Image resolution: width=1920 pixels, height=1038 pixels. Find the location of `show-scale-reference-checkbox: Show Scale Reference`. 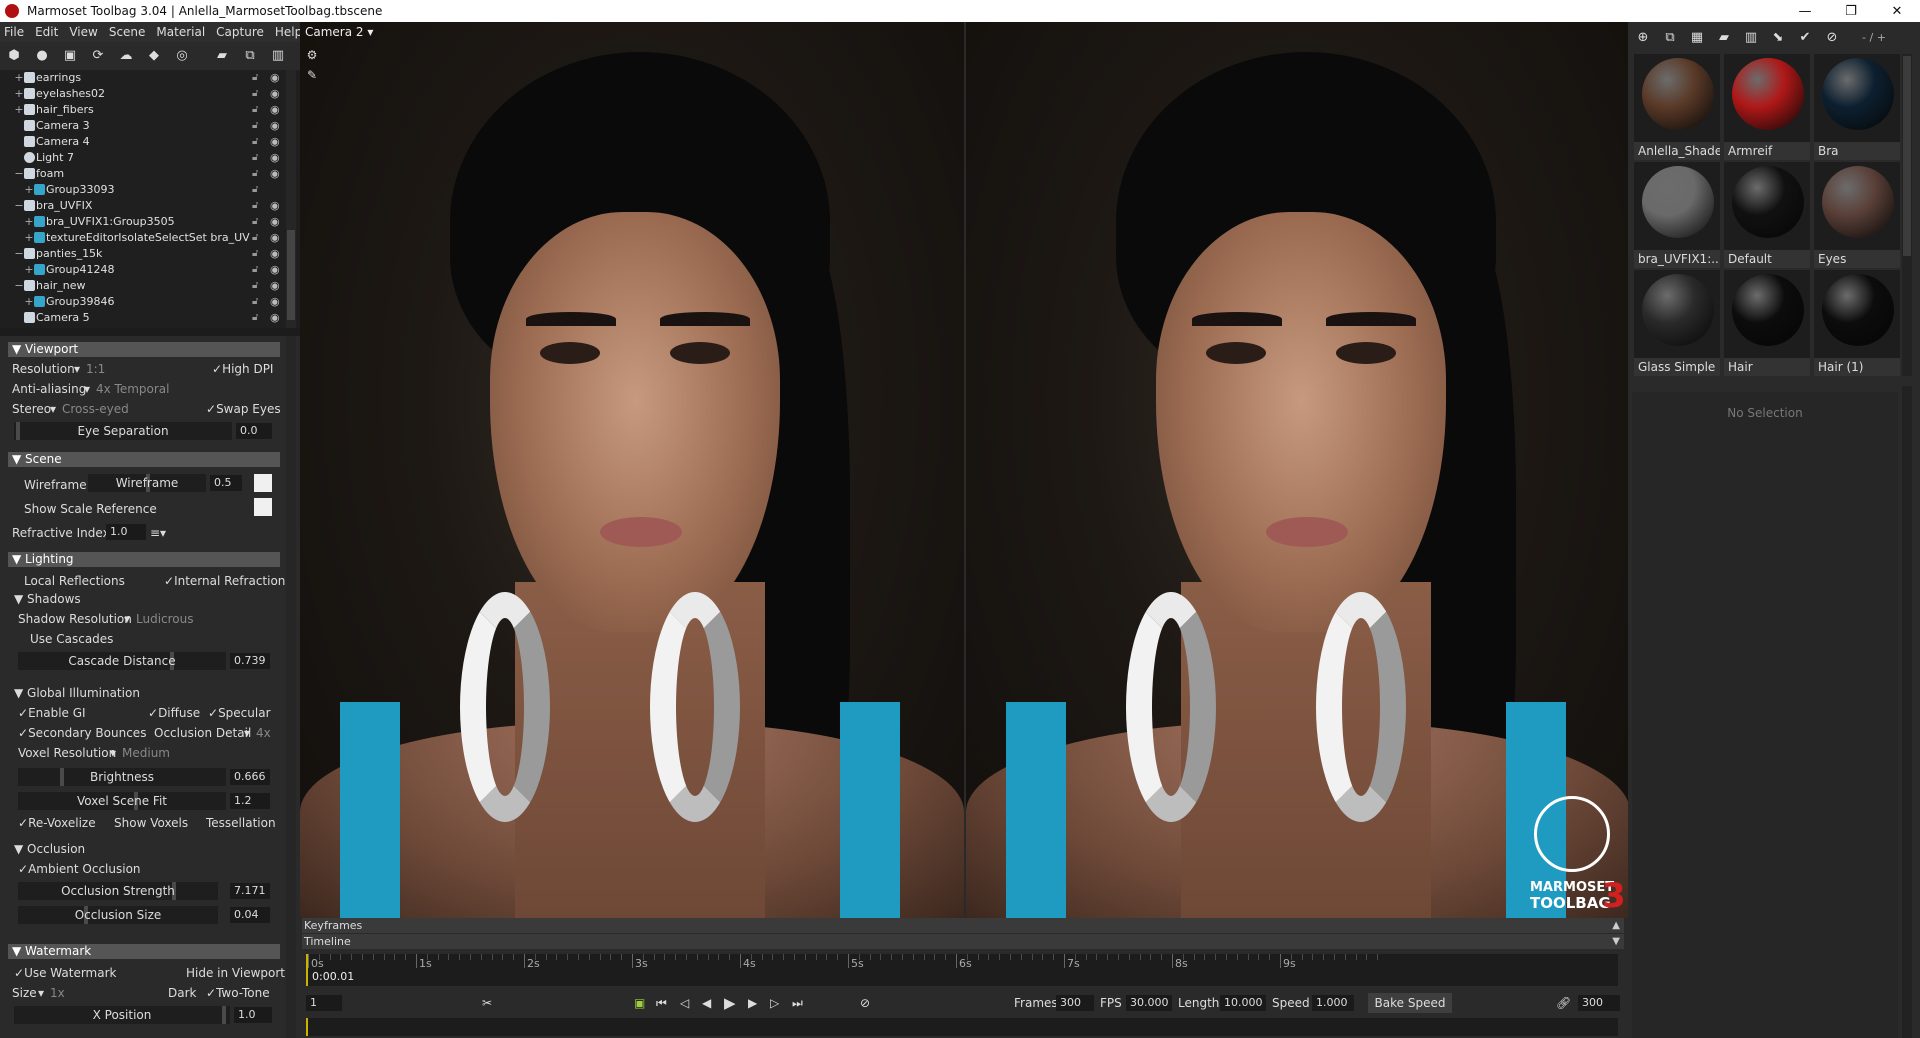

show-scale-reference-checkbox: Show Scale Reference is located at coordinates (90, 509).